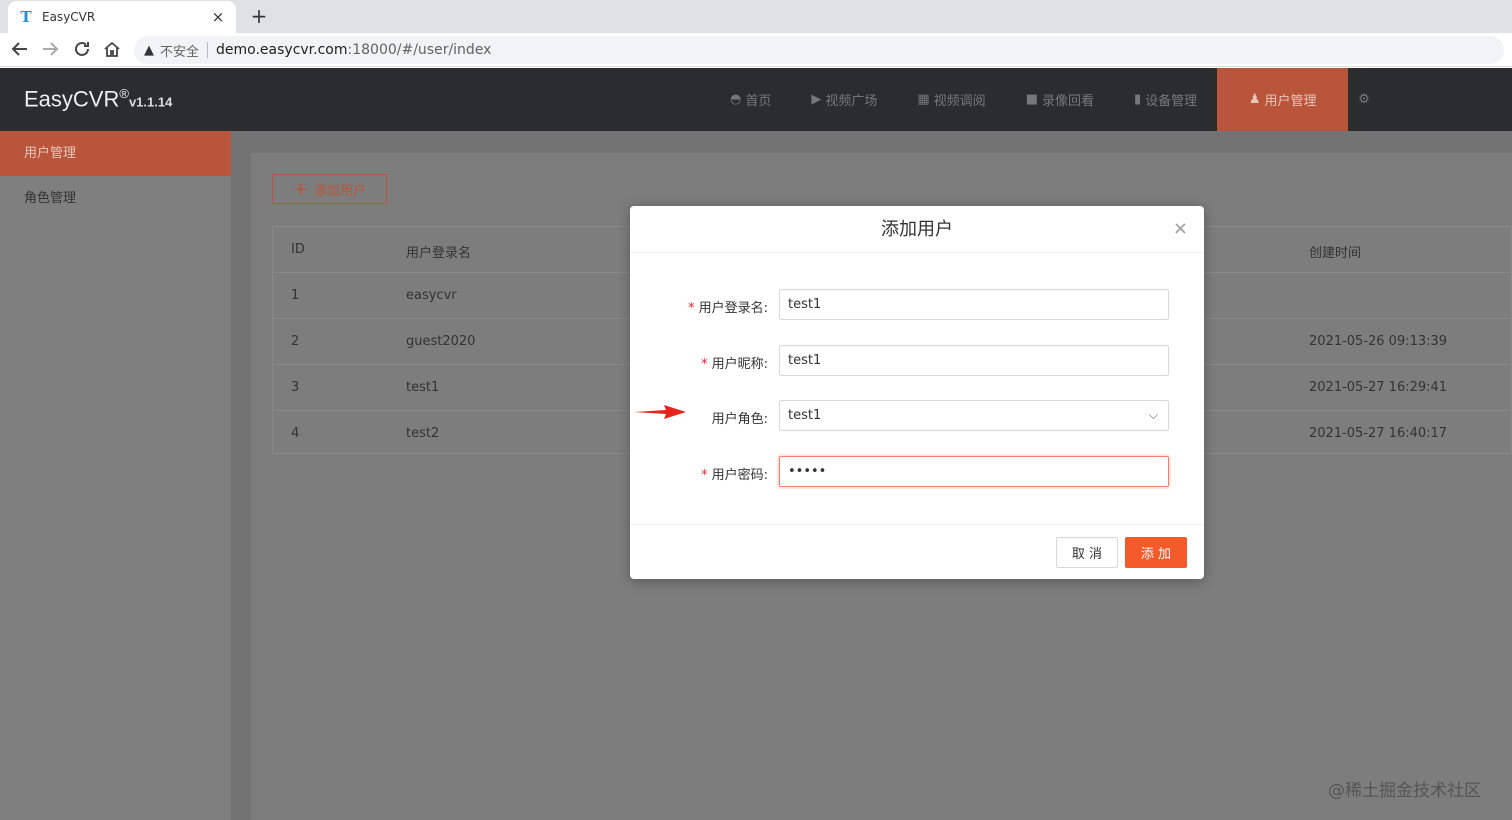 The height and width of the screenshot is (820, 1512). I want to click on cell-id: 4, so click(295, 433).